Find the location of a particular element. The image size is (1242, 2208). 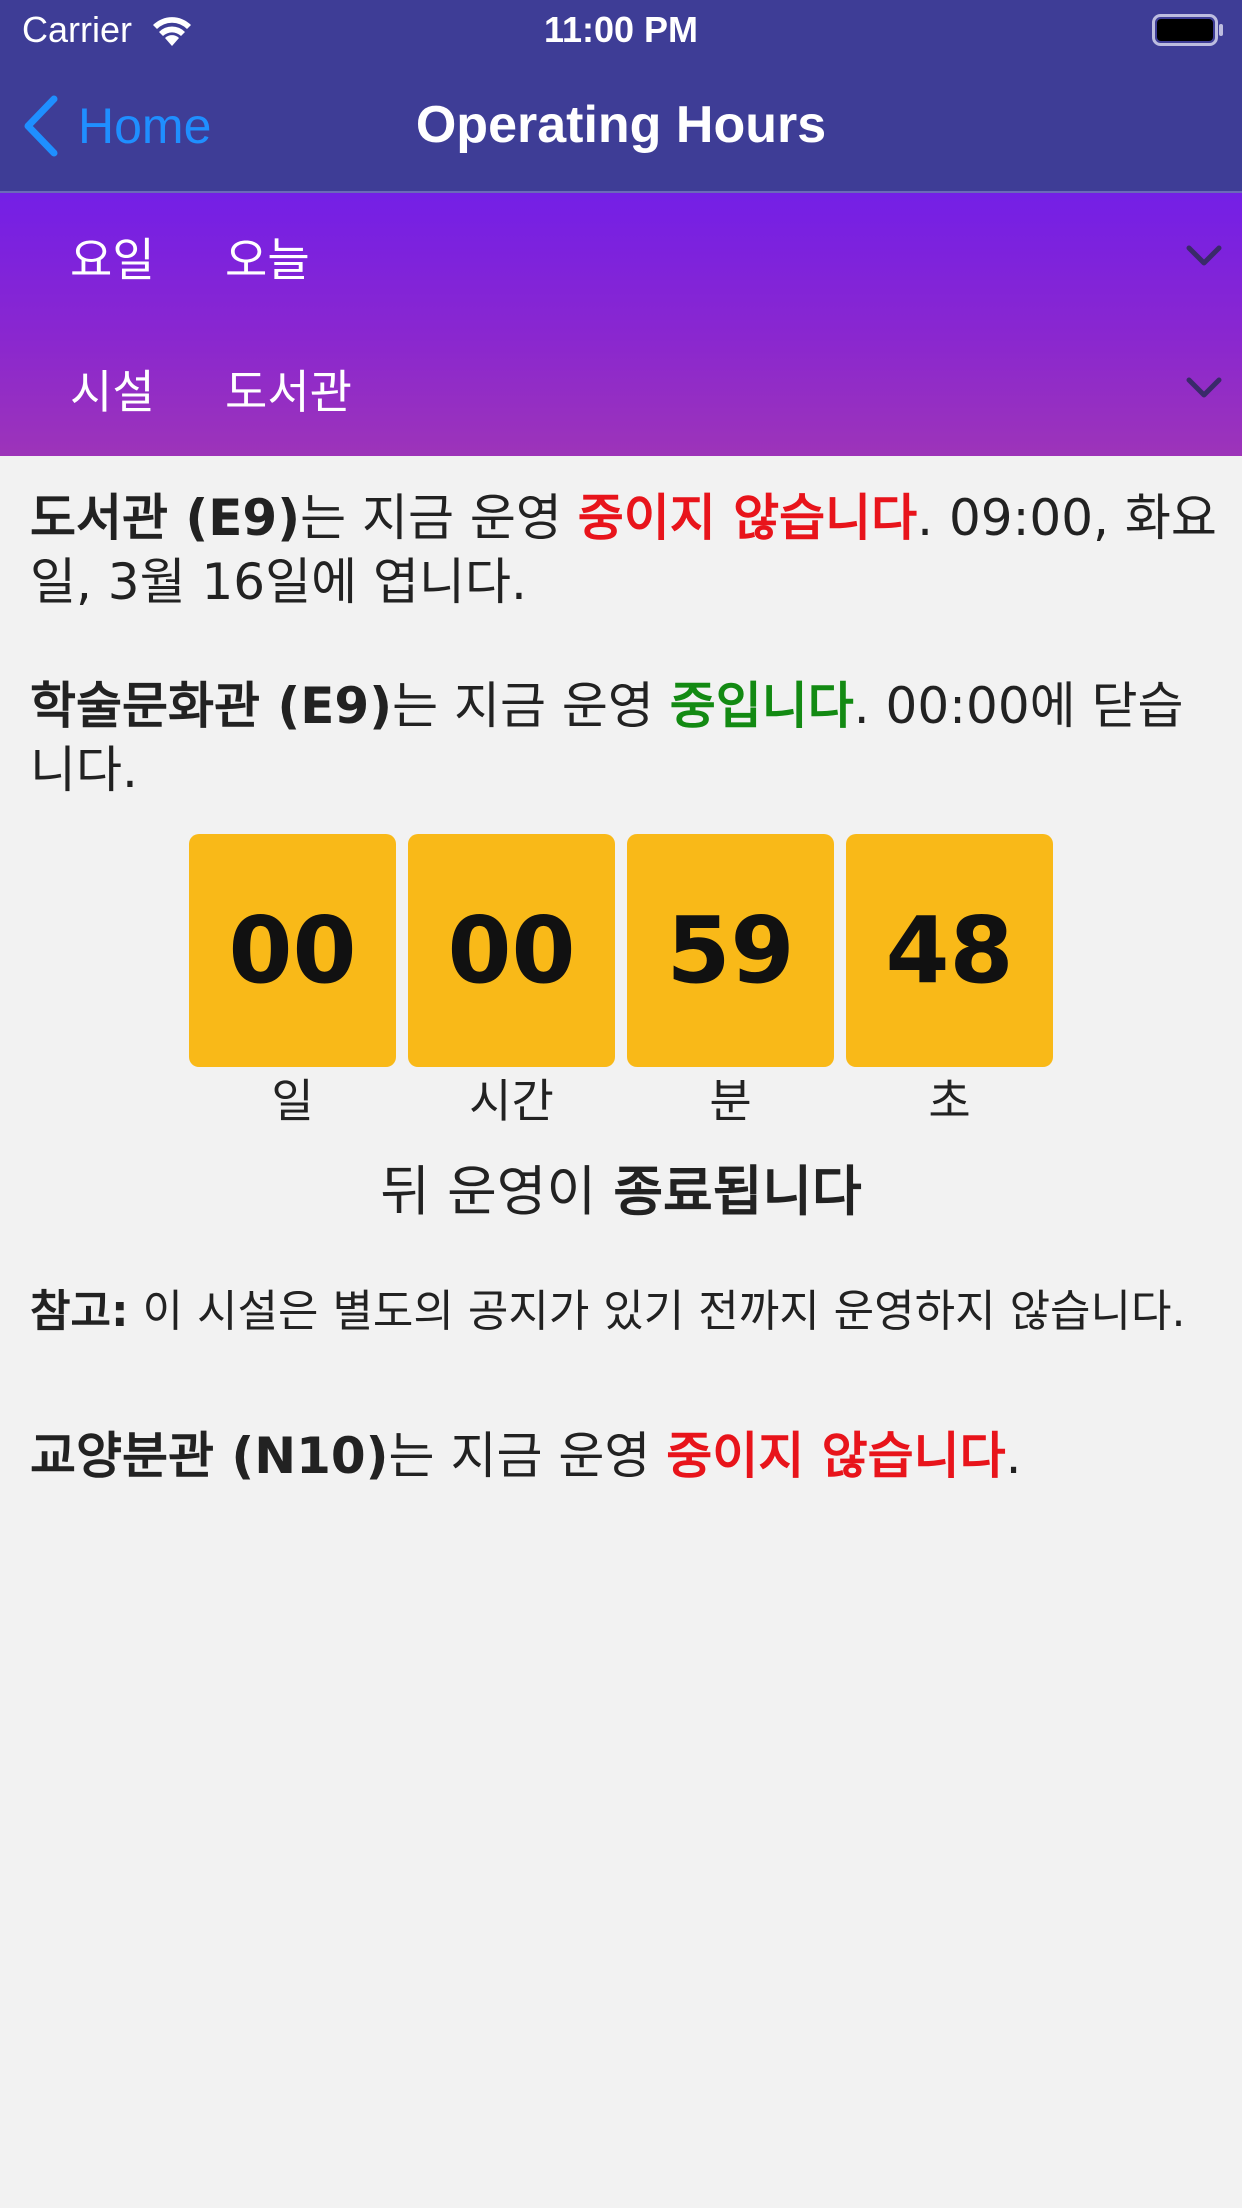

facility-filter-row: 시설 도서관 is located at coordinates (621, 391).